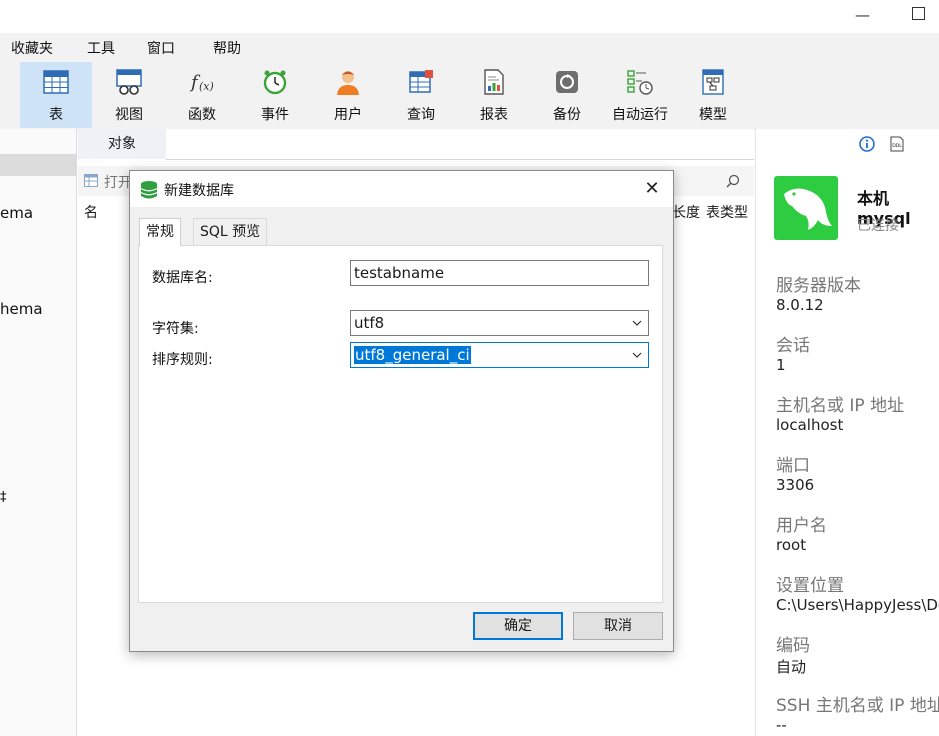 This screenshot has height=736, width=939. What do you see at coordinates (867, 144) in the screenshot?
I see `info-icon` at bounding box center [867, 144].